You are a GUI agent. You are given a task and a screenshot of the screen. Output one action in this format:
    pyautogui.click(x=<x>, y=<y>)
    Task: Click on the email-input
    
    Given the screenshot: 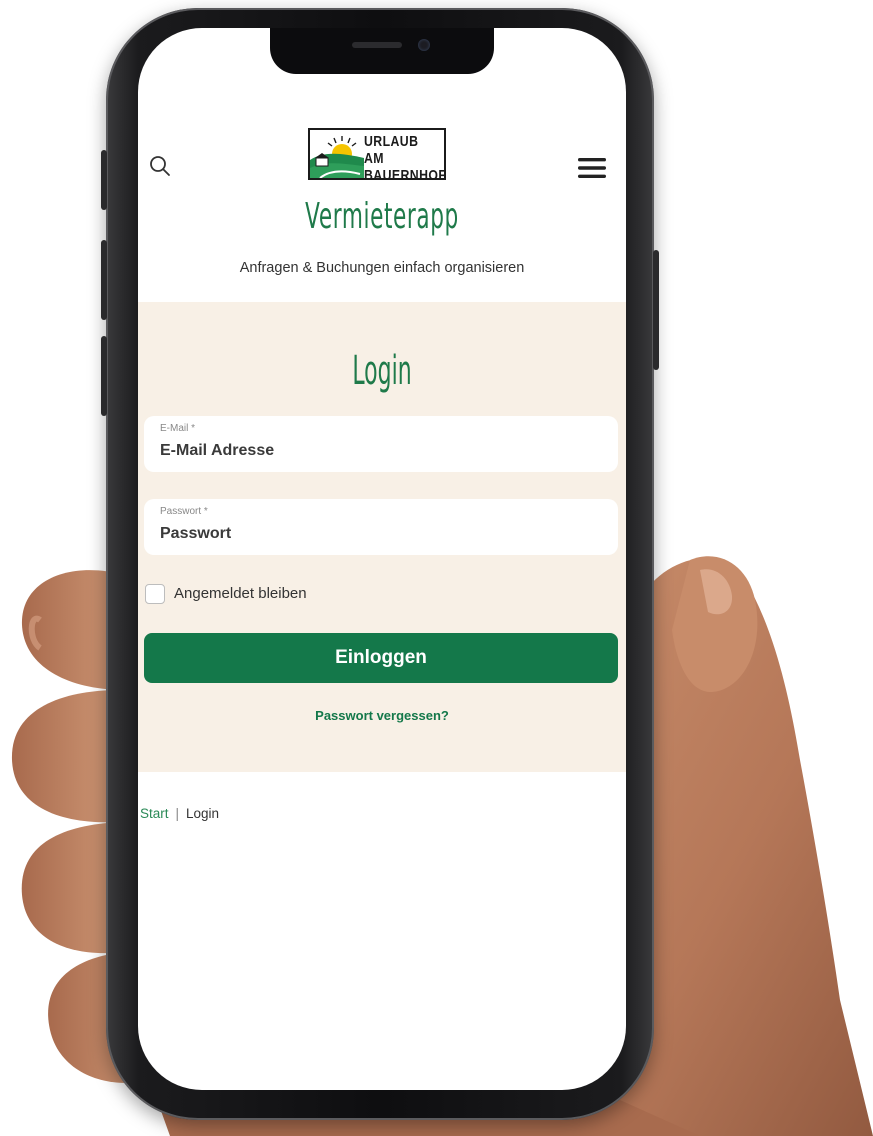 What is the action you would take?
    pyautogui.click(x=380, y=451)
    